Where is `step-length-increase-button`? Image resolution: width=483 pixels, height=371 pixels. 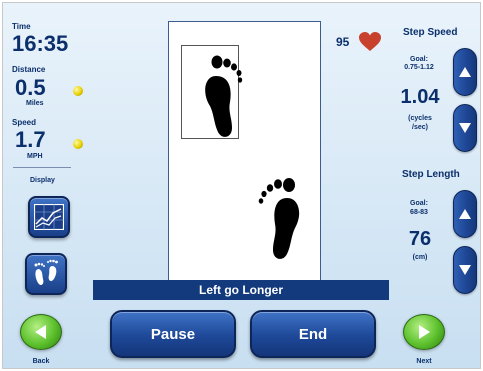
step-length-increase-button is located at coordinates (465, 214).